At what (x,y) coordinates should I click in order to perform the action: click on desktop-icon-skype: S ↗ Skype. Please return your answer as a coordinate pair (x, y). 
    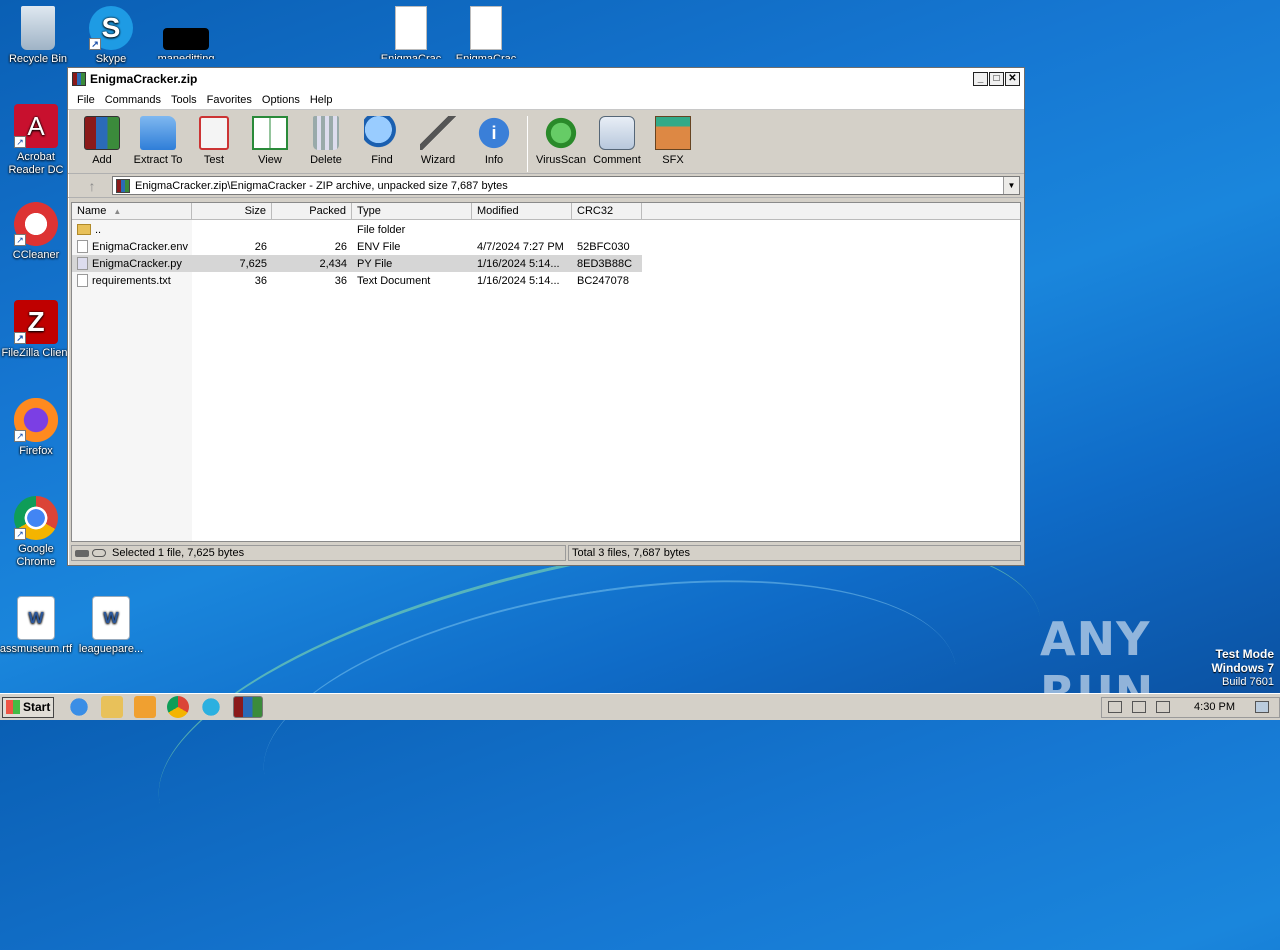
    Looking at the image, I should click on (111, 36).